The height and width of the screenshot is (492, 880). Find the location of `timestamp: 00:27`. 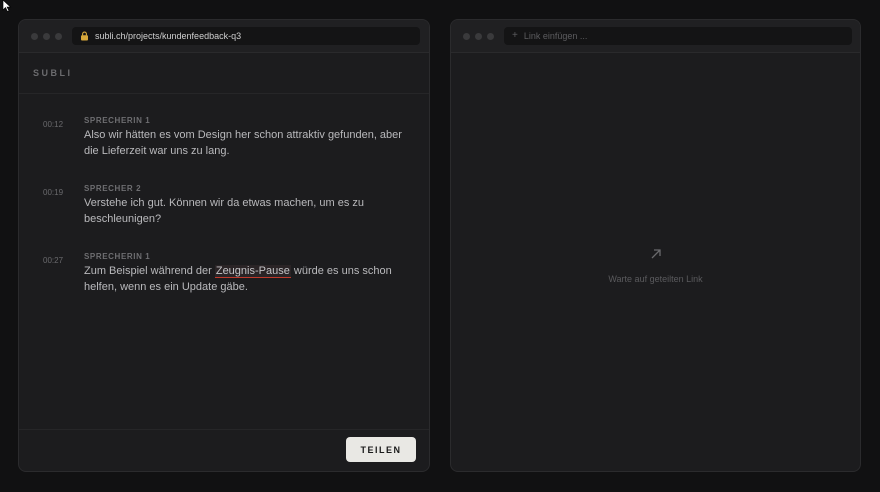

timestamp: 00:27 is located at coordinates (53, 260).